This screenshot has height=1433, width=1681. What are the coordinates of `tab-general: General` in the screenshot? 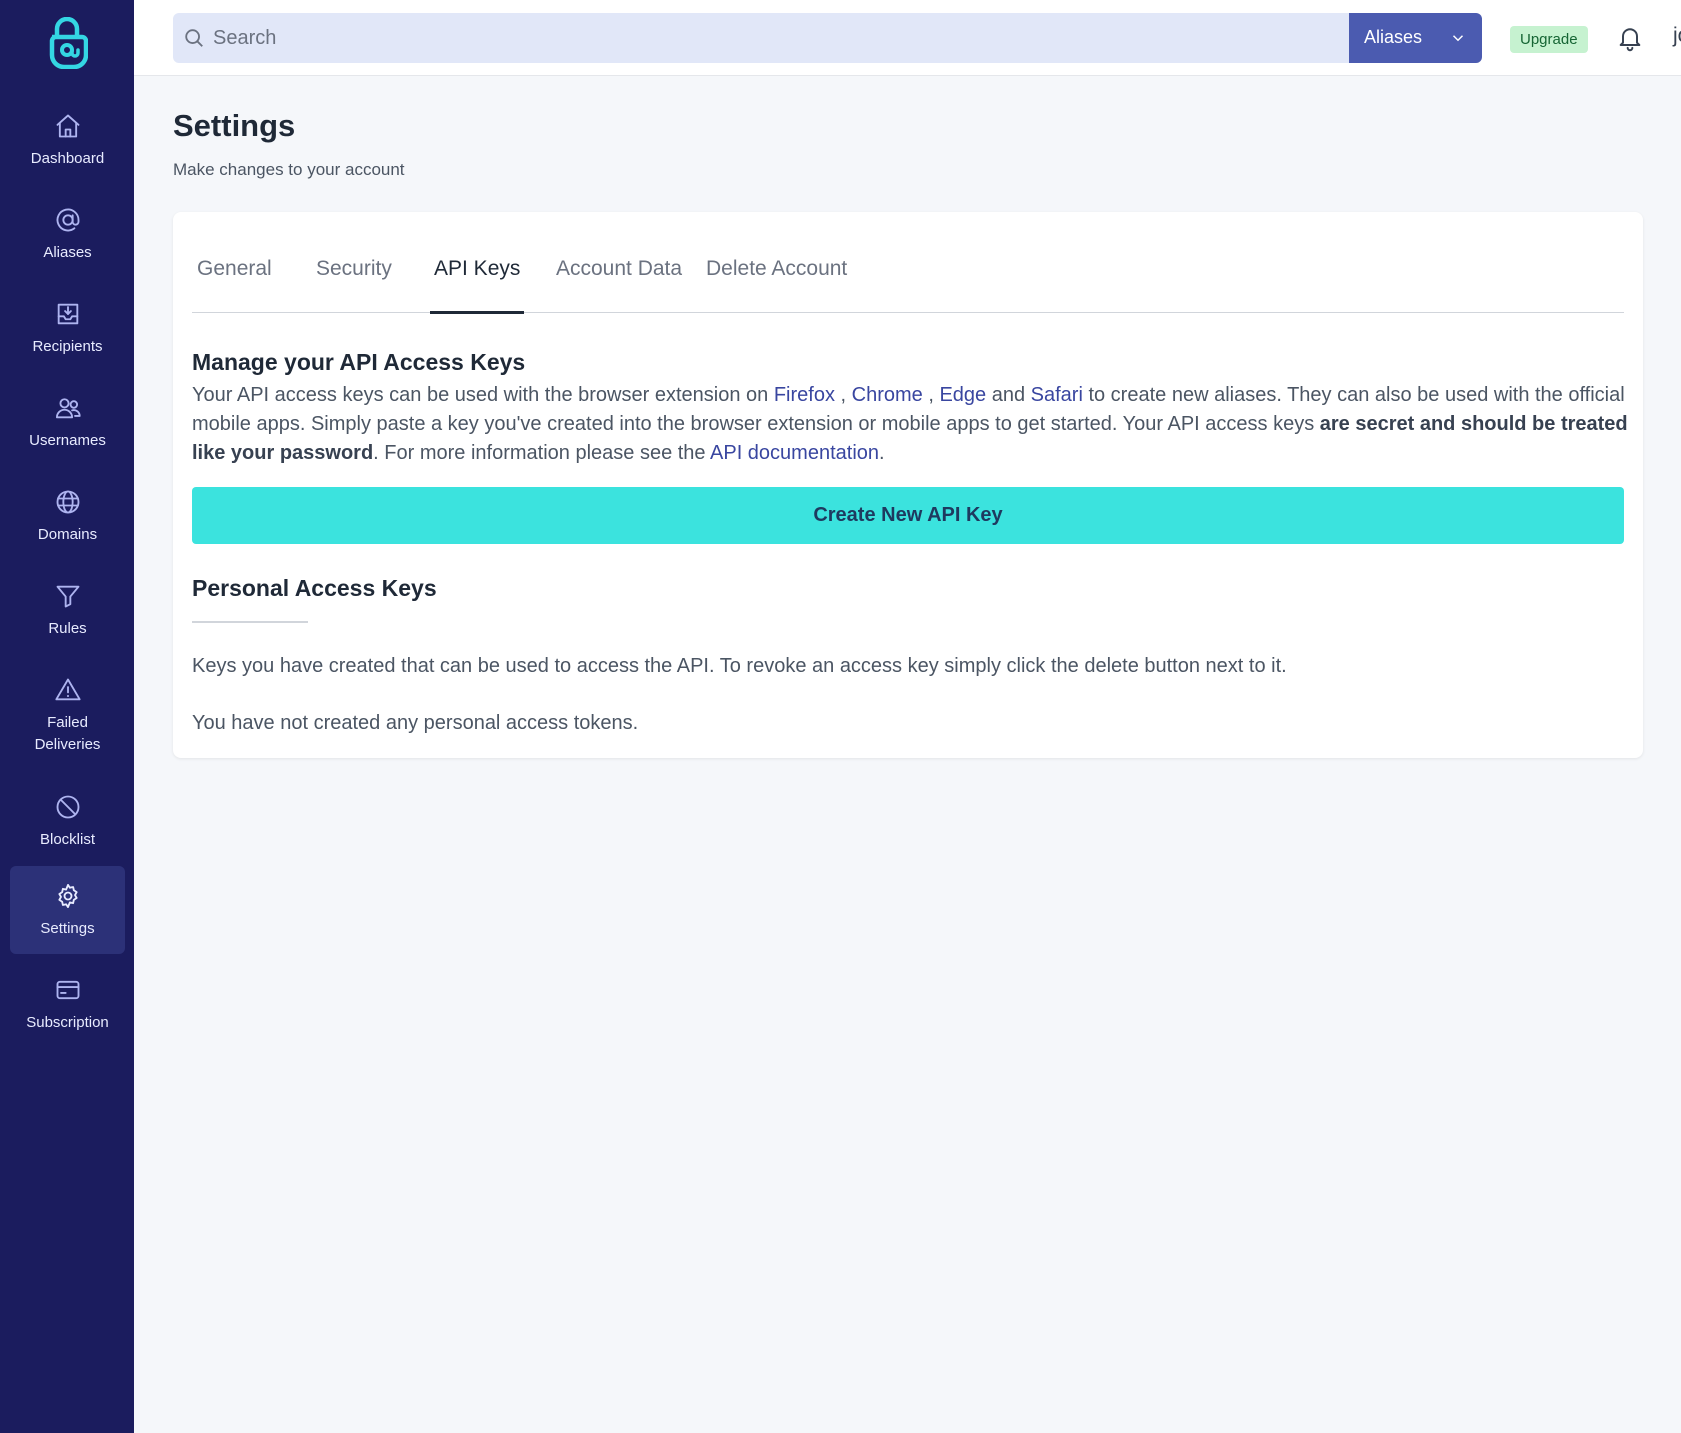 It's located at (234, 276).